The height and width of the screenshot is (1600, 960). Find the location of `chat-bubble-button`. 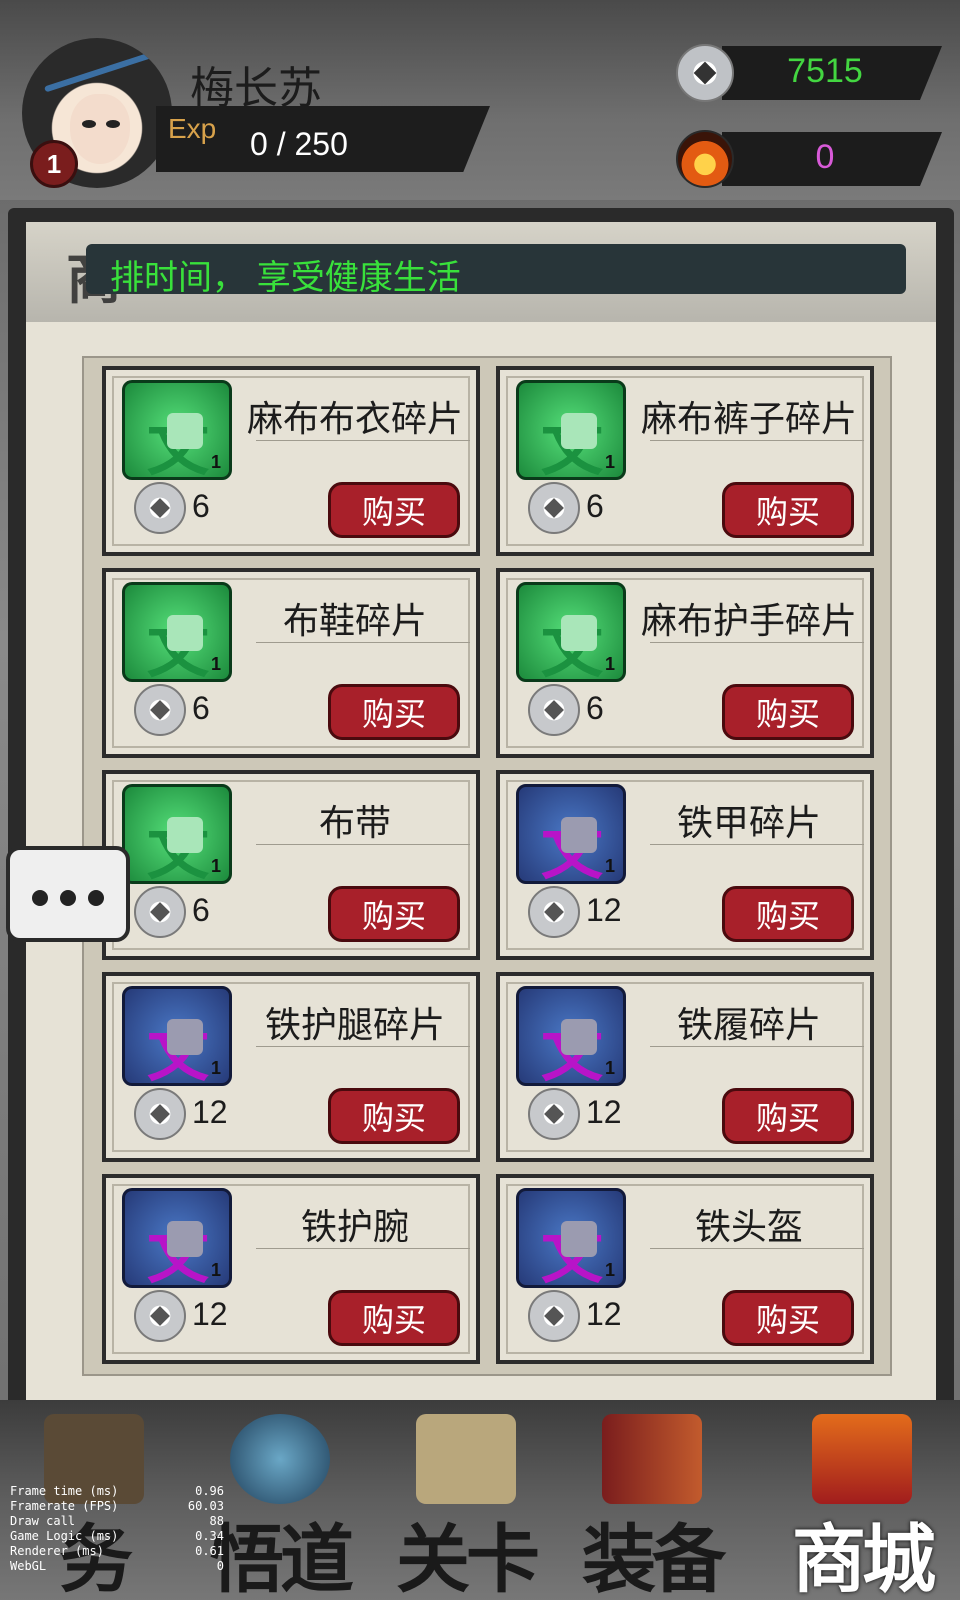

chat-bubble-button is located at coordinates (68, 894).